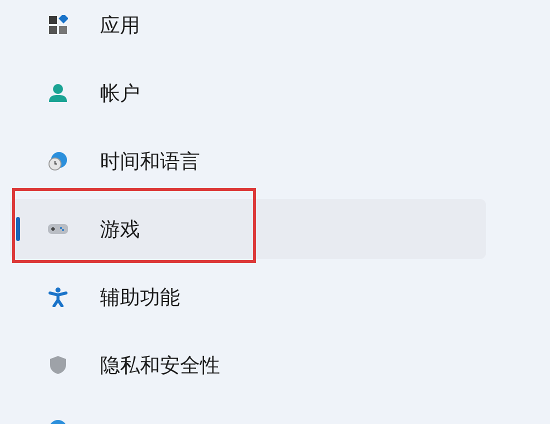 The image size is (550, 424). Describe the element at coordinates (248, 365) in the screenshot. I see `sidebar-item: 隐私和安全性` at that location.